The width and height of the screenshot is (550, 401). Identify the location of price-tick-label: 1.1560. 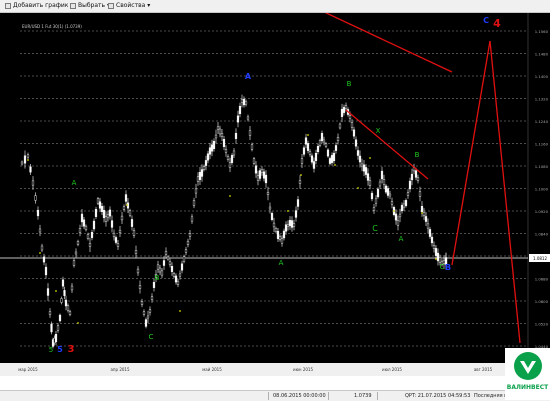
(542, 31).